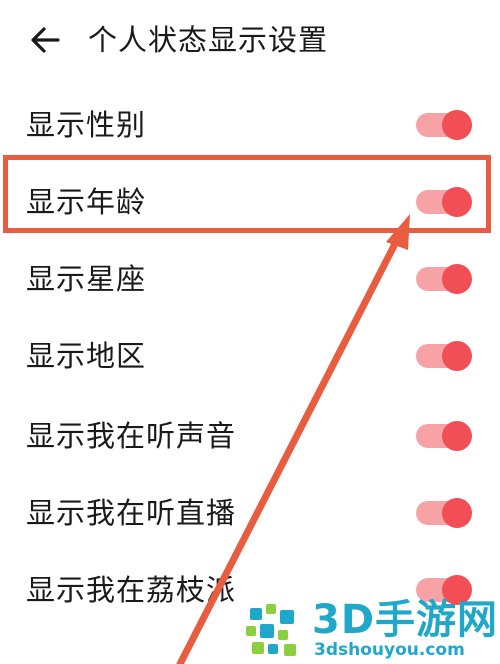 This screenshot has width=500, height=664. Describe the element at coordinates (86, 279) in the screenshot. I see `setting-label: 显示星座` at that location.